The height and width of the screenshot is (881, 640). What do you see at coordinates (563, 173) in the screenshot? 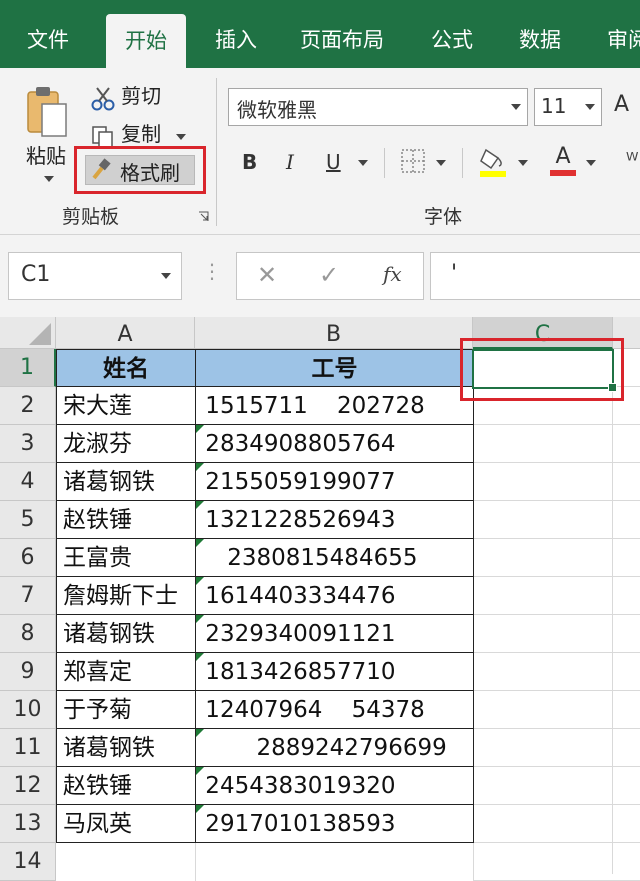
I see `font-color-swatch` at bounding box center [563, 173].